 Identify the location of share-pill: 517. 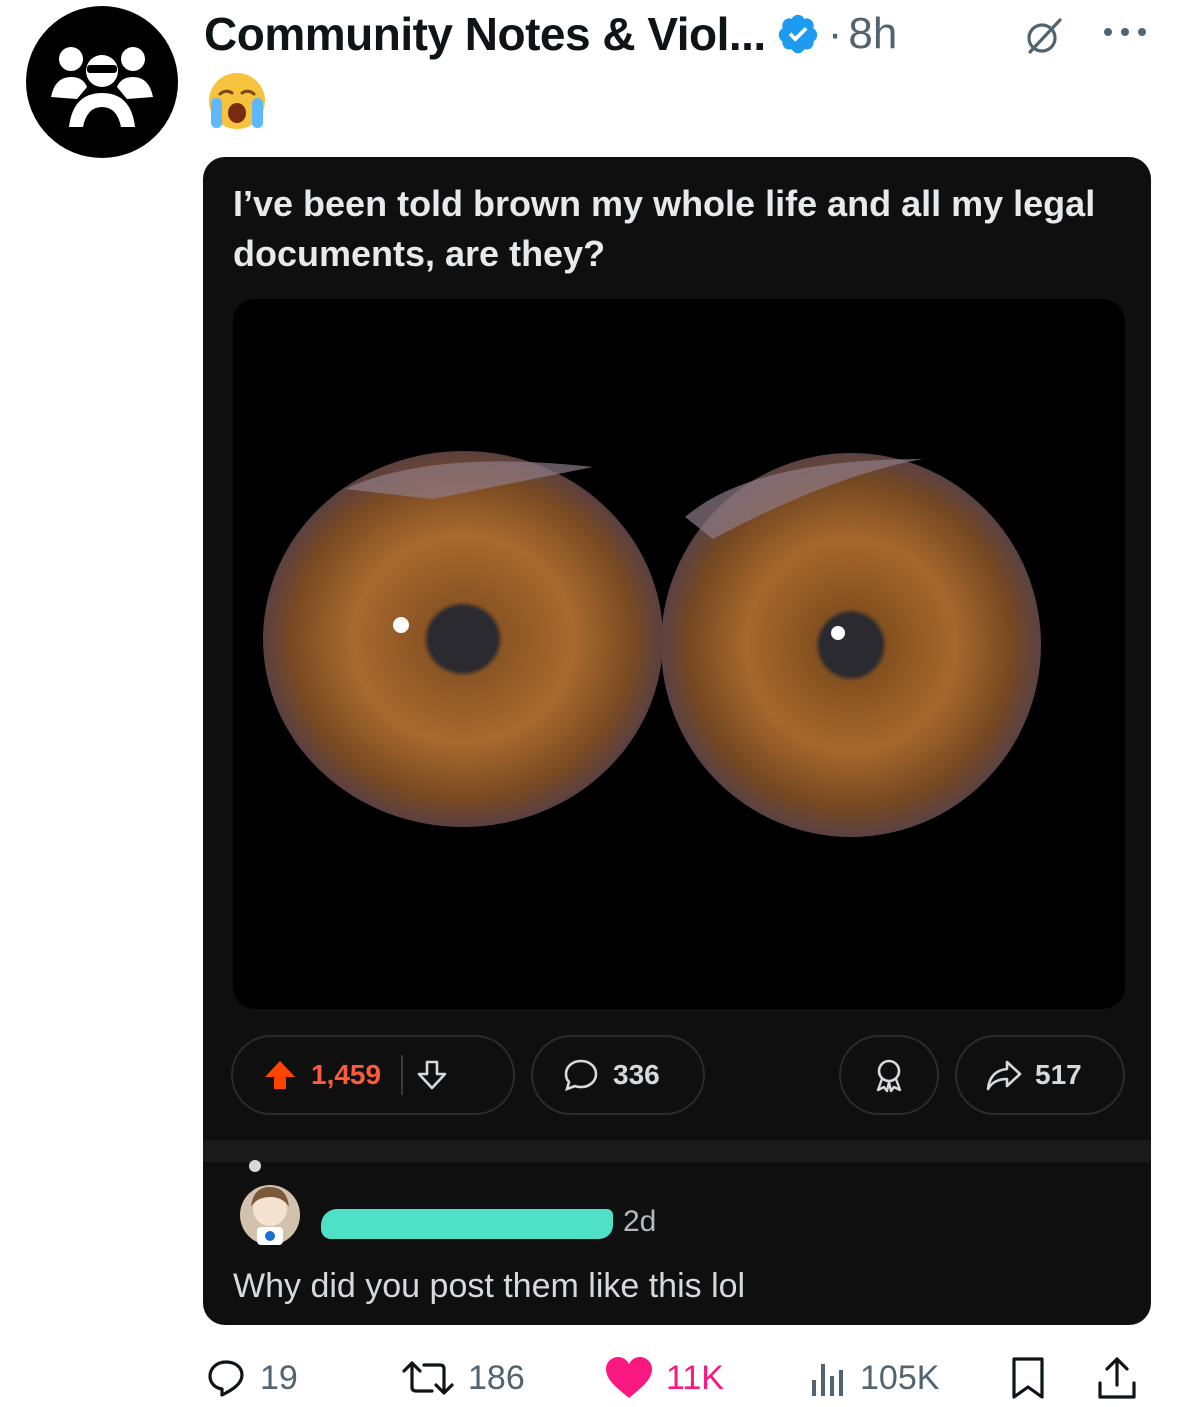
(1040, 1075).